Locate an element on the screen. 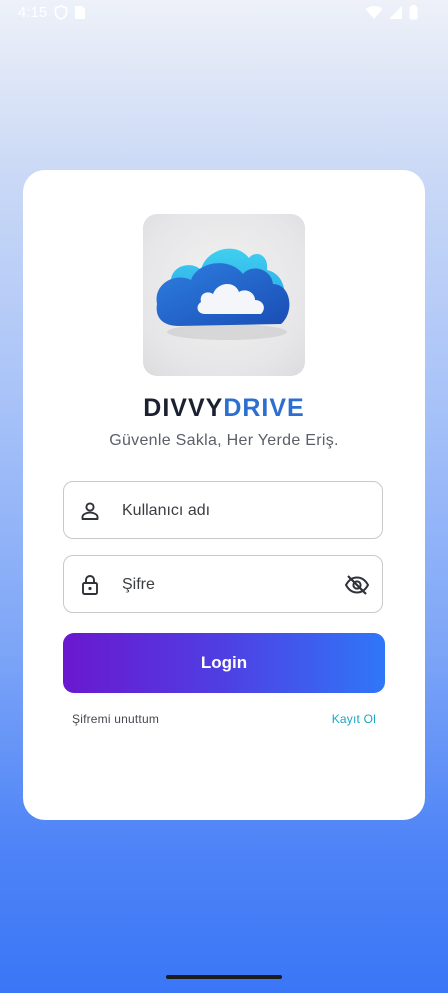 The image size is (448, 993). brand-name-part2: DRIVE is located at coordinates (264, 408).